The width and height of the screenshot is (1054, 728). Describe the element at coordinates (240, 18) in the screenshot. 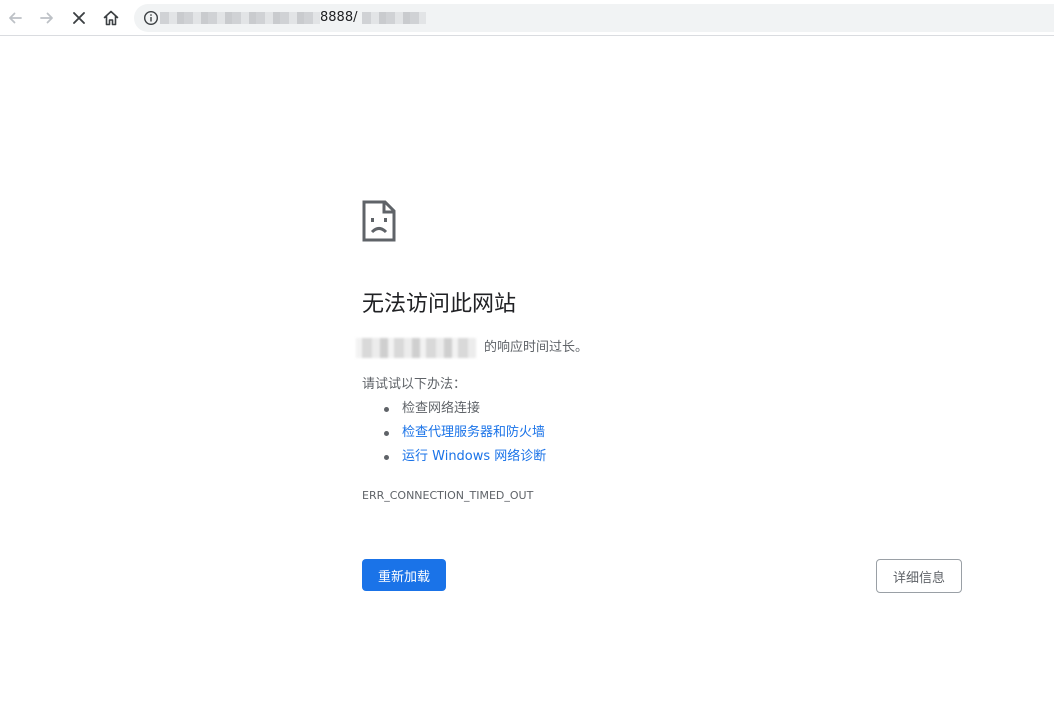

I see `url-redacted-host` at that location.